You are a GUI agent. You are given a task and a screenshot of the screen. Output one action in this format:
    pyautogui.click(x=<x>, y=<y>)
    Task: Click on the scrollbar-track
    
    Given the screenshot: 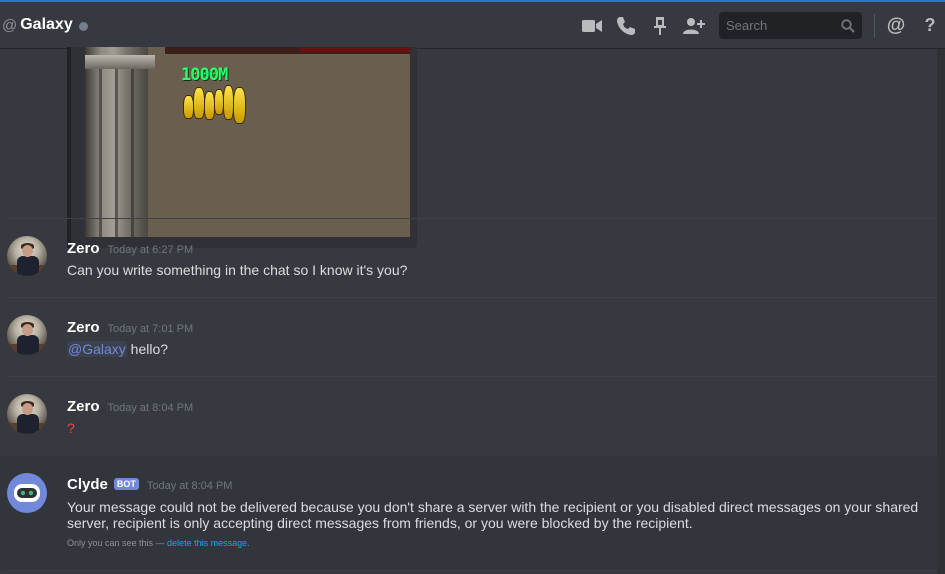 What is the action you would take?
    pyautogui.click(x=941, y=311)
    